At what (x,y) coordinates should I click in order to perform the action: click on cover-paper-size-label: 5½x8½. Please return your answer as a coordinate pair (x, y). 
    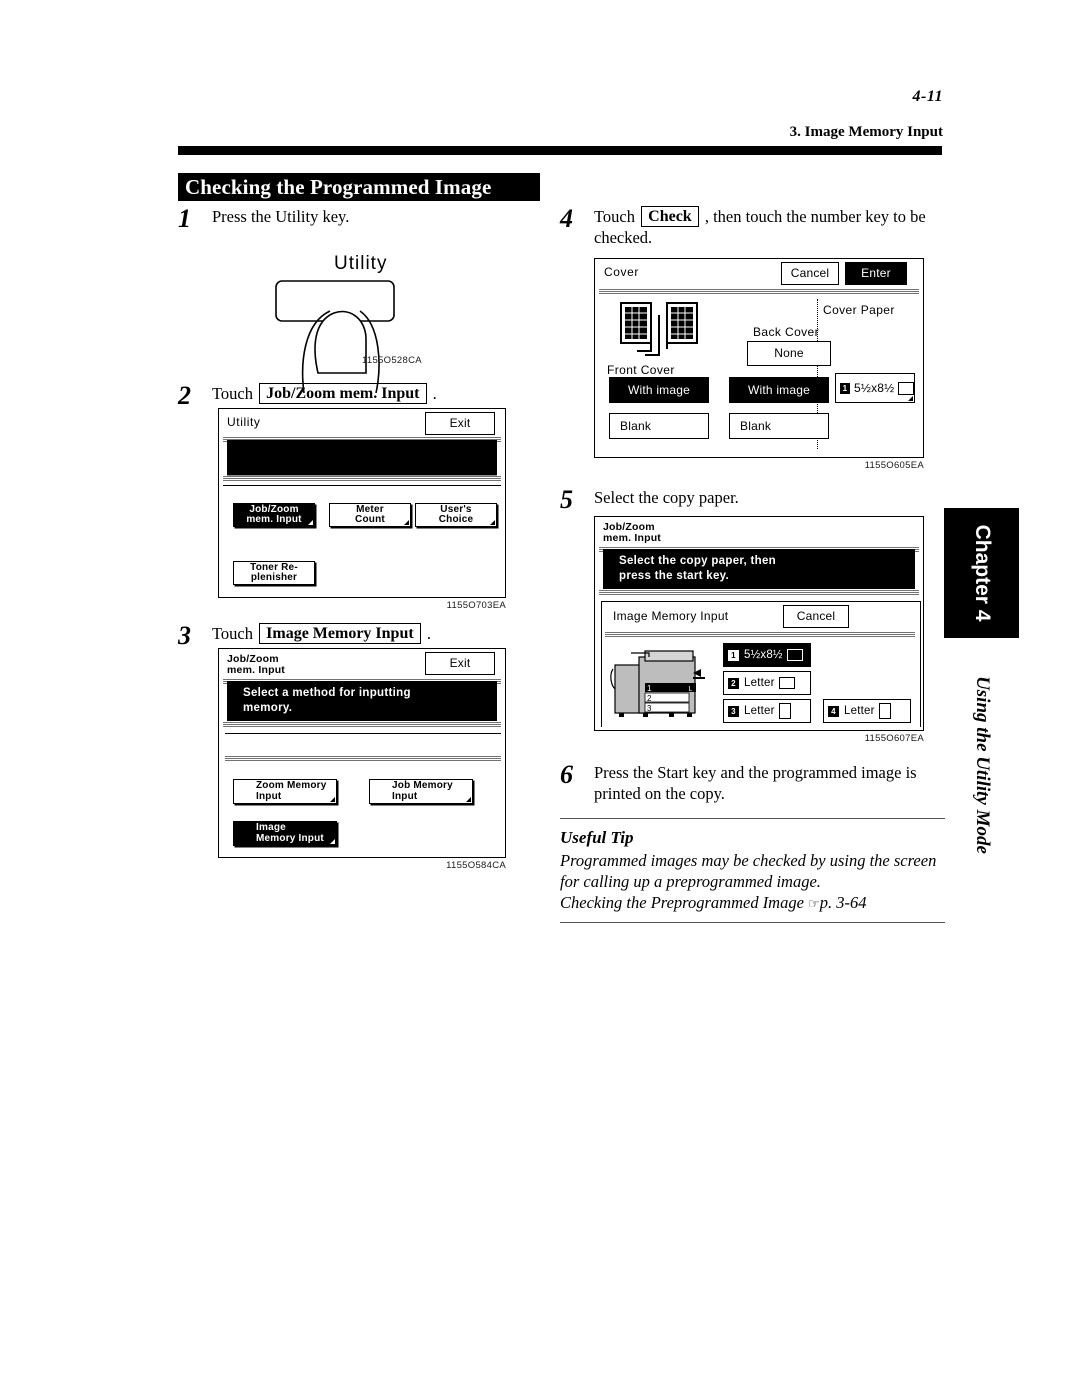
    Looking at the image, I should click on (874, 387).